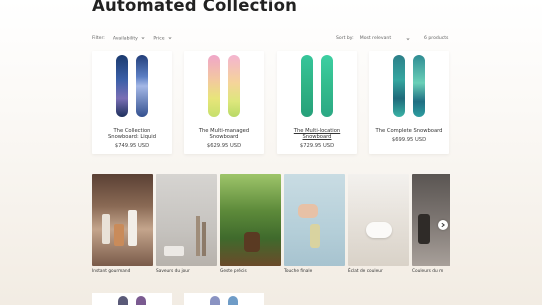 The height and width of the screenshot is (305, 542). I want to click on collection-tile: Éclat de couleur, so click(378, 224).